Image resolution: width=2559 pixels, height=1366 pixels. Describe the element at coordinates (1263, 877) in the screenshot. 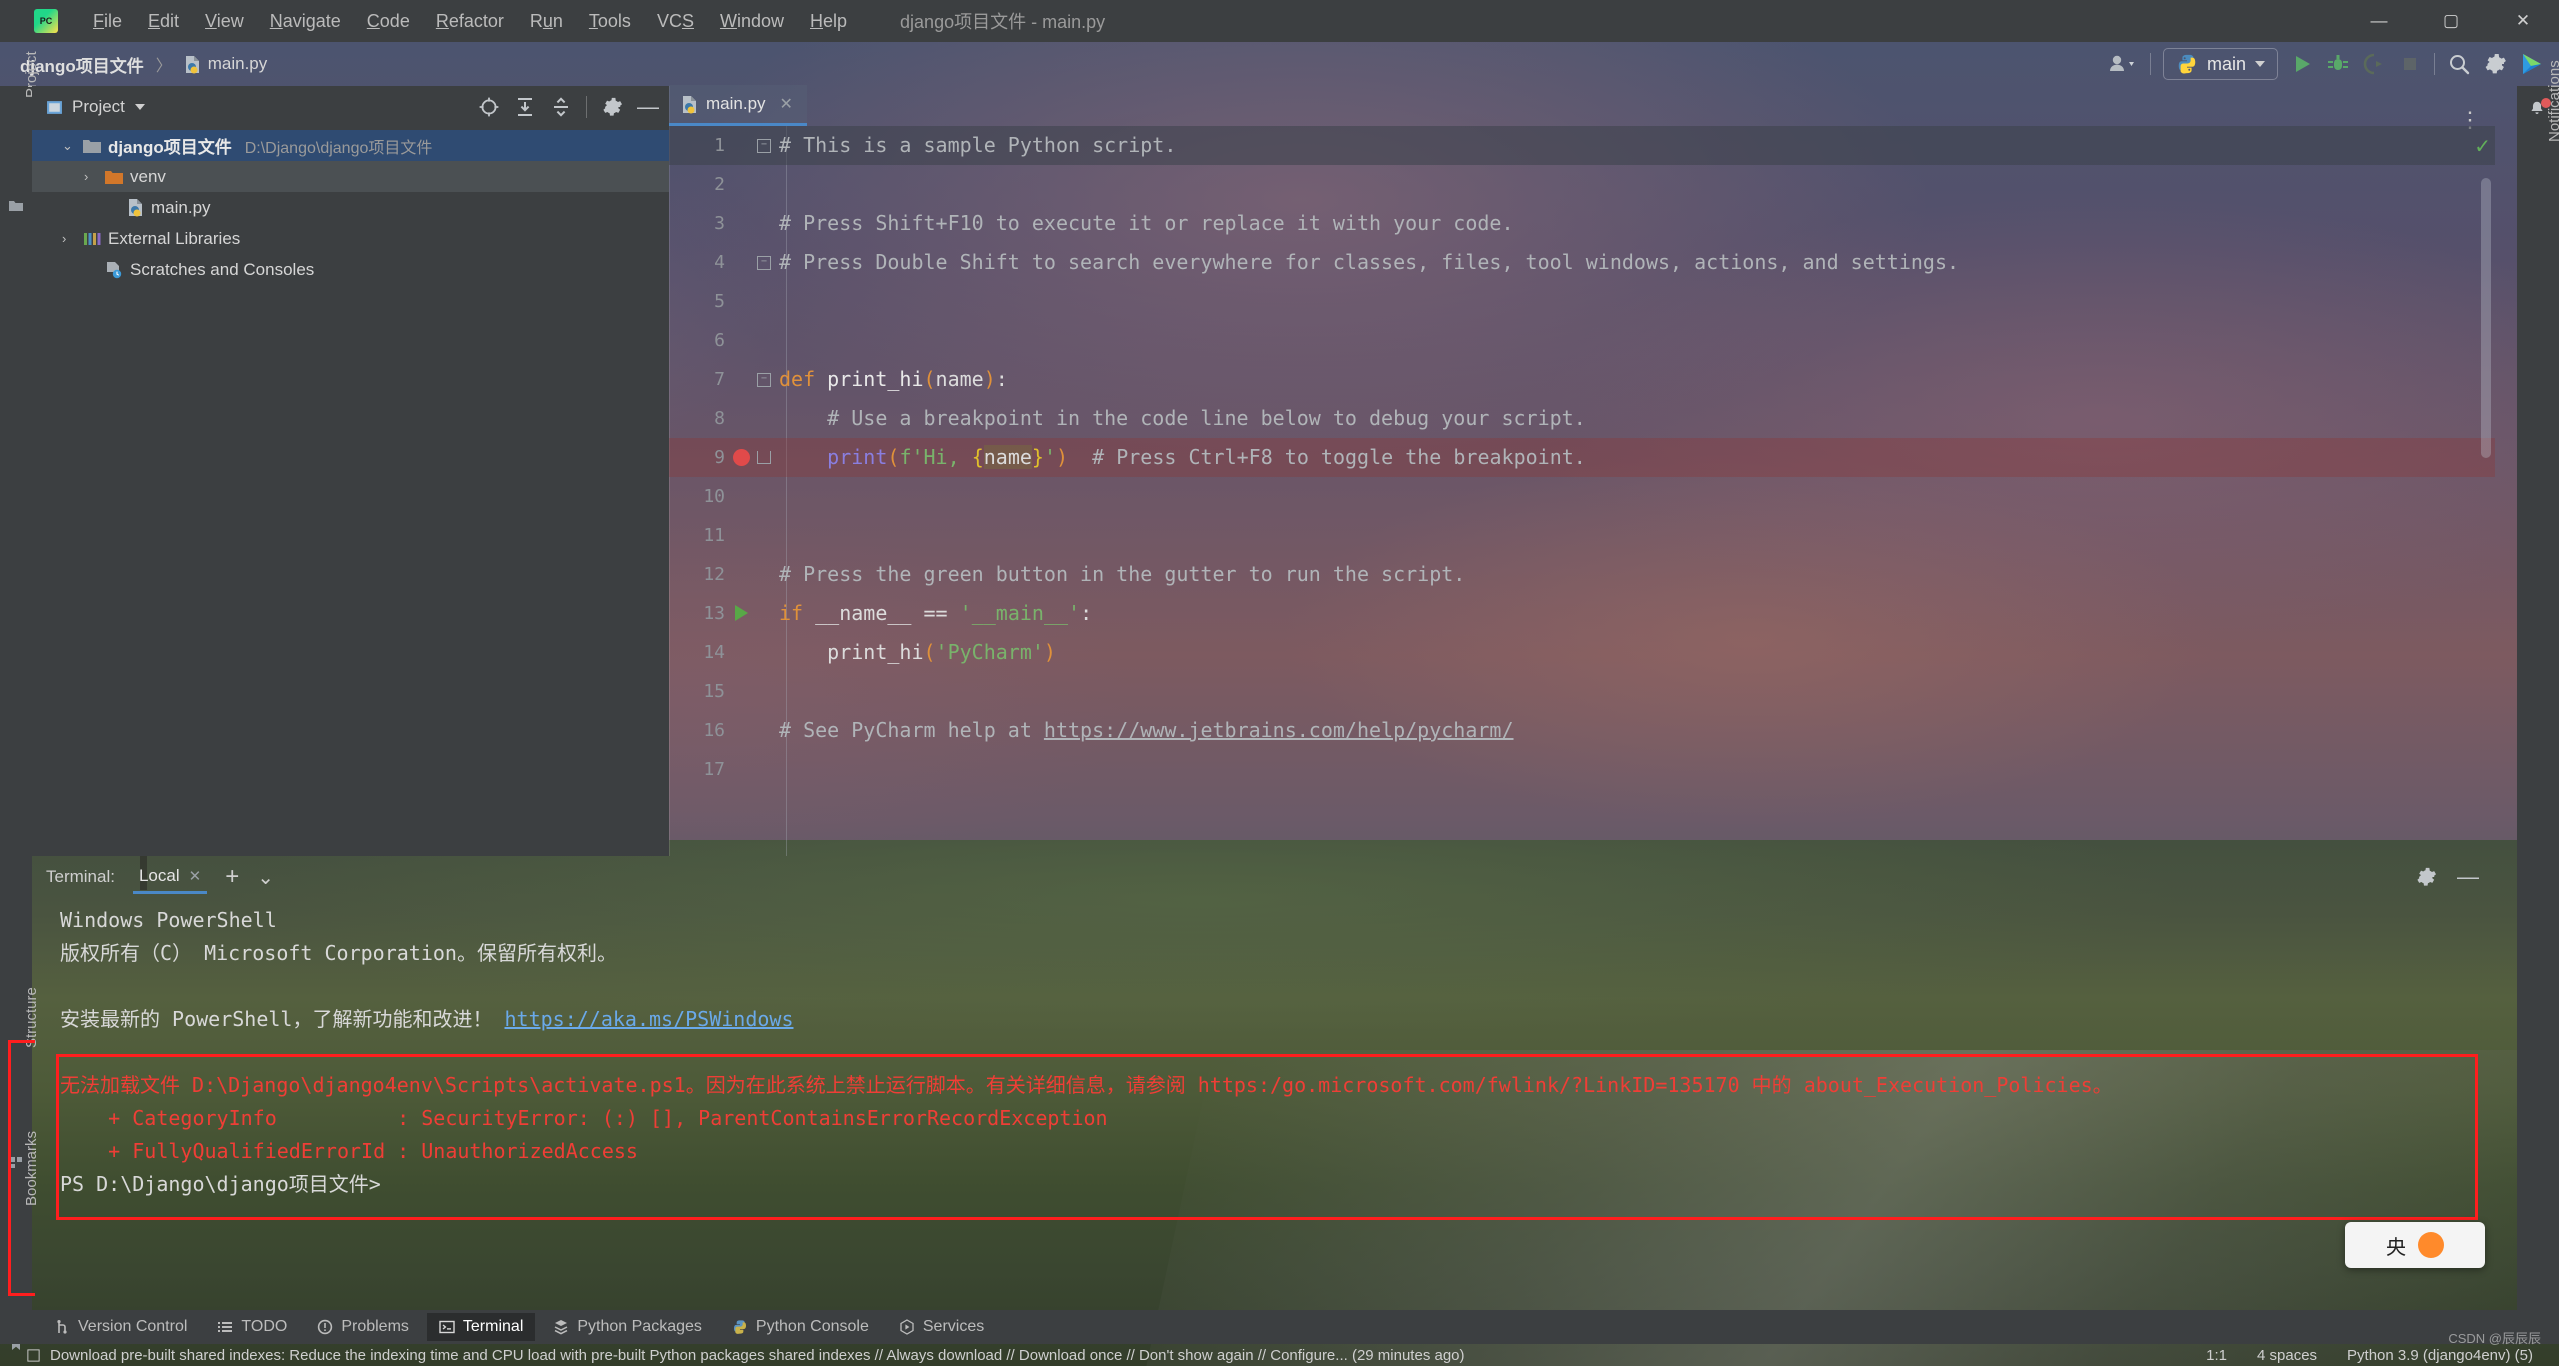

I see `terminal-header: Terminal: Local ✕ + ⌄ —` at that location.